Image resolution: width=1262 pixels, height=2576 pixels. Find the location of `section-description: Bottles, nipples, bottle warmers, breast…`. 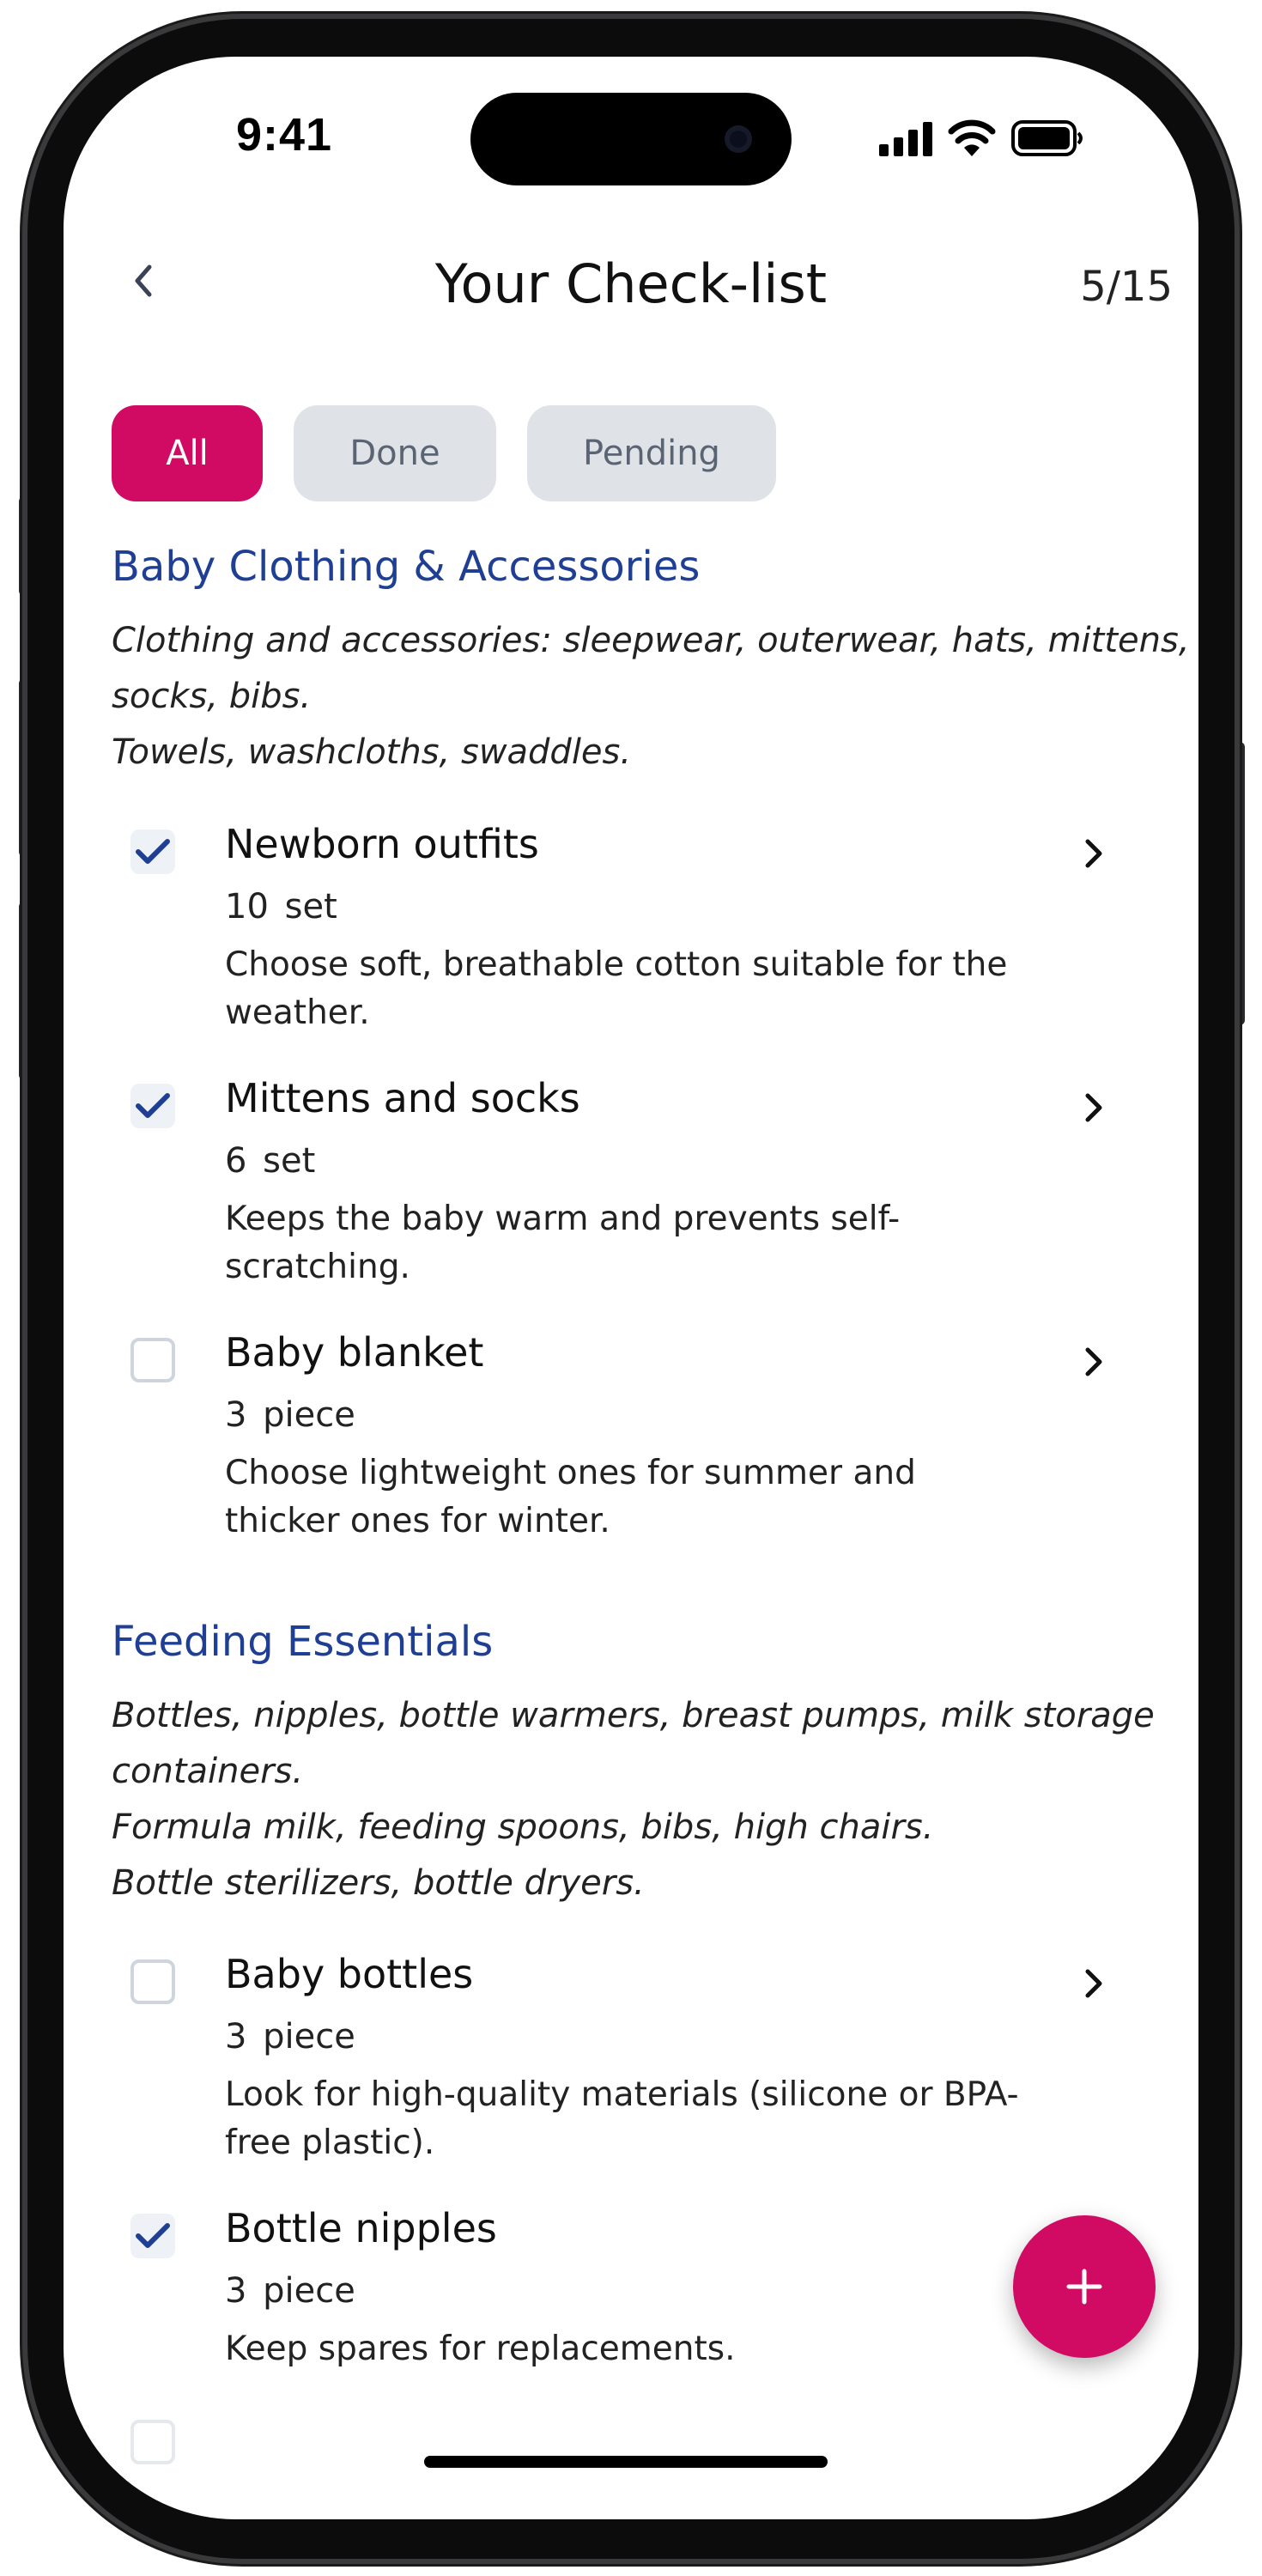

section-description: Bottles, nipples, bottle warmers, breast… is located at coordinates (633, 1799).